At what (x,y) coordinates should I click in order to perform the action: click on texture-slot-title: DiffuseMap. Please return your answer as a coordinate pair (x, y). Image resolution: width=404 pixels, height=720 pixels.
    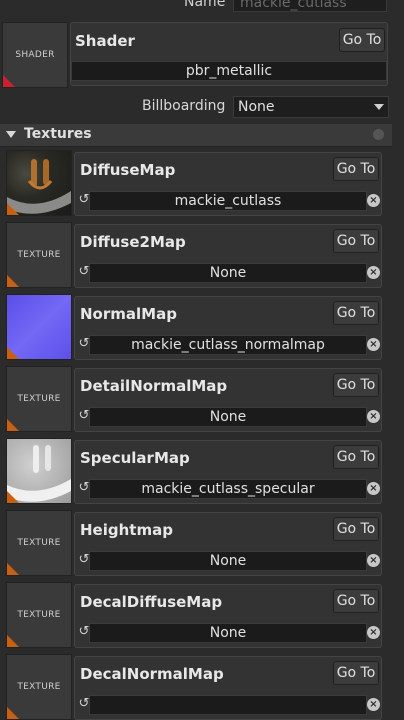
    Looking at the image, I should click on (128, 170).